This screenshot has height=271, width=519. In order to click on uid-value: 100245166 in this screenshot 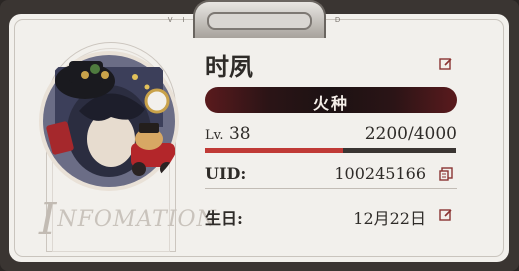, I will do `click(380, 173)`.